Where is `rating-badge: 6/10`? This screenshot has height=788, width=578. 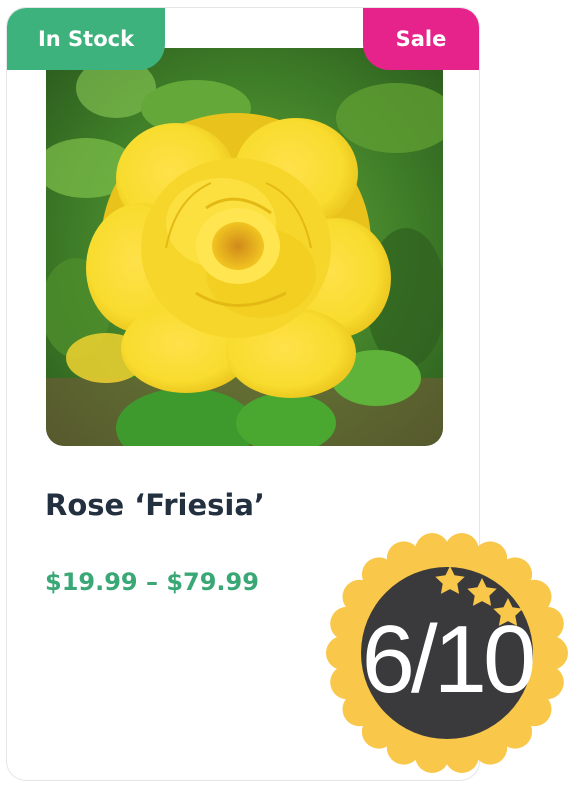
rating-badge: 6/10 is located at coordinates (447, 653).